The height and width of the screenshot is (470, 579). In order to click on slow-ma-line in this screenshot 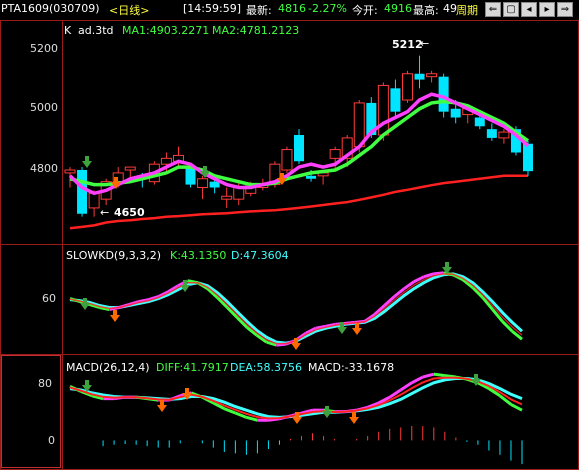, I will do `click(298, 202)`.